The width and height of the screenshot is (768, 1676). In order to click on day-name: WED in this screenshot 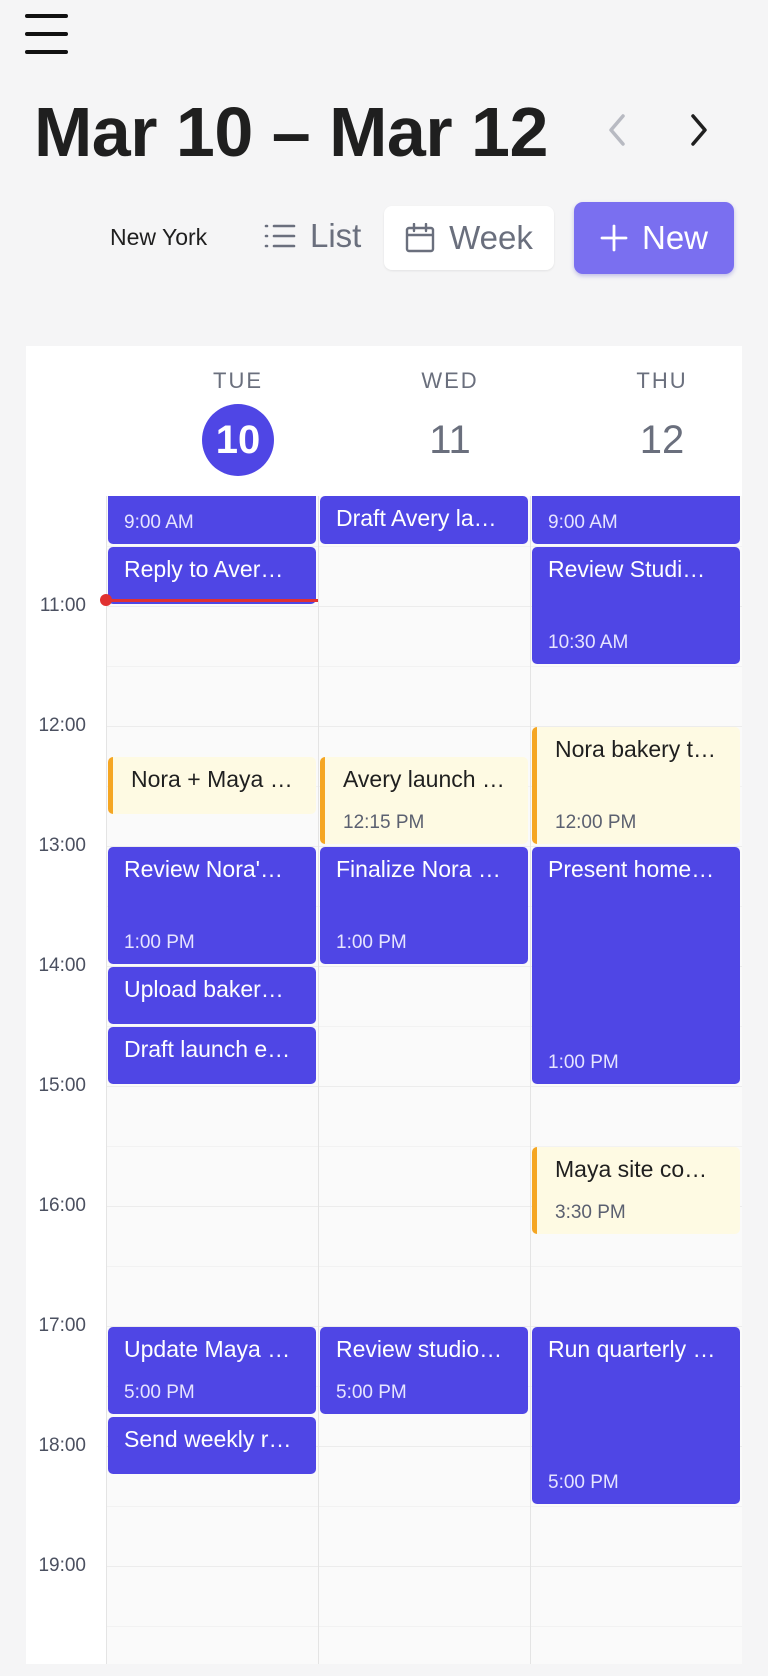, I will do `click(450, 380)`.